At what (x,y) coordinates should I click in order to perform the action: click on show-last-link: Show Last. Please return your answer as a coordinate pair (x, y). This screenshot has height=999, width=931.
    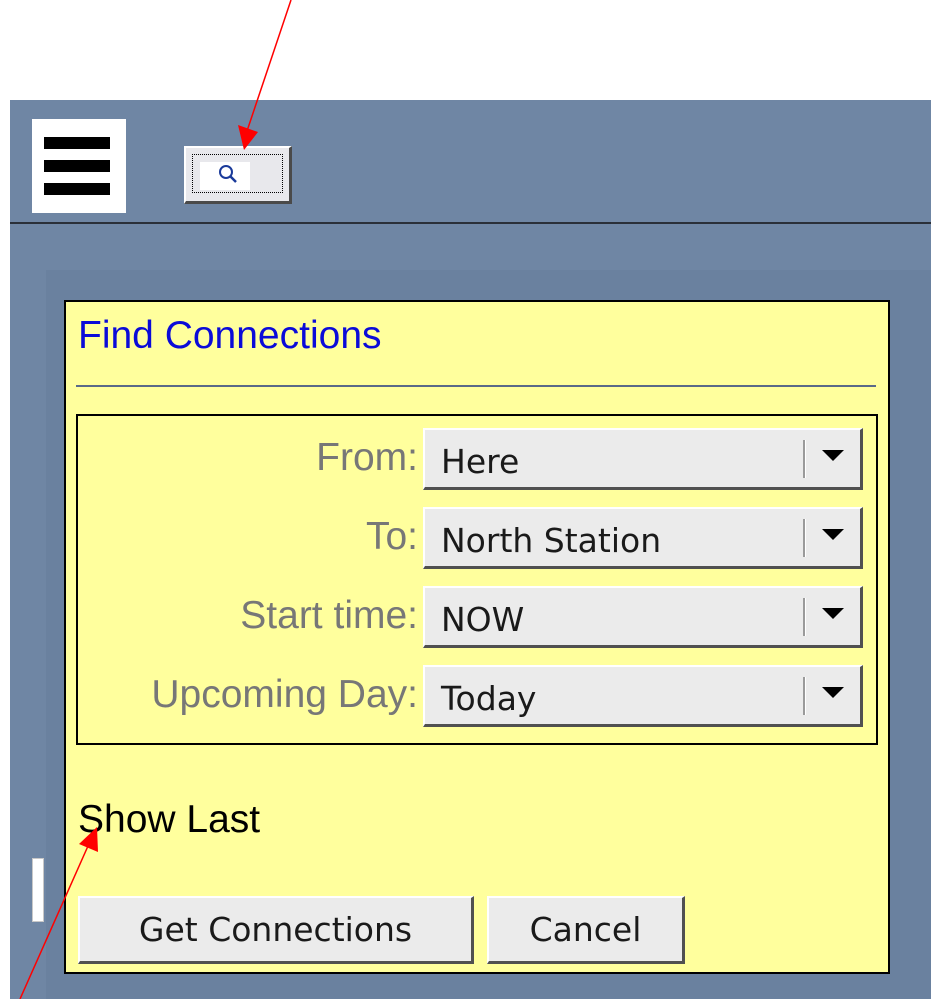
    Looking at the image, I should click on (169, 820).